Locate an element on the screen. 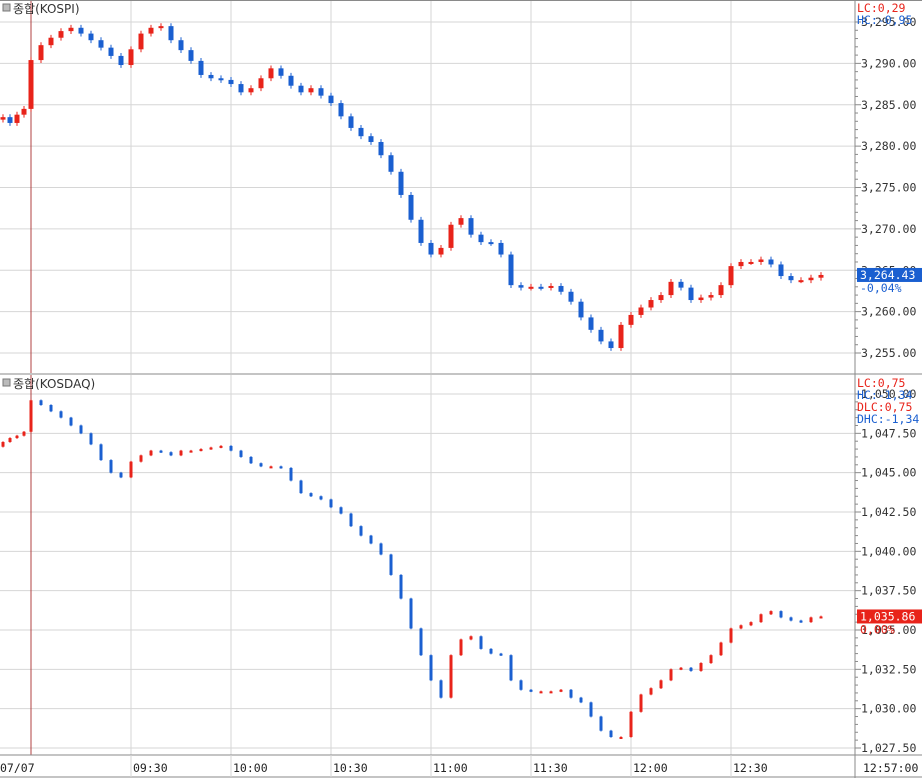 This screenshot has height=778, width=922. y-tick-label: 1,045.00 is located at coordinates (888, 473).